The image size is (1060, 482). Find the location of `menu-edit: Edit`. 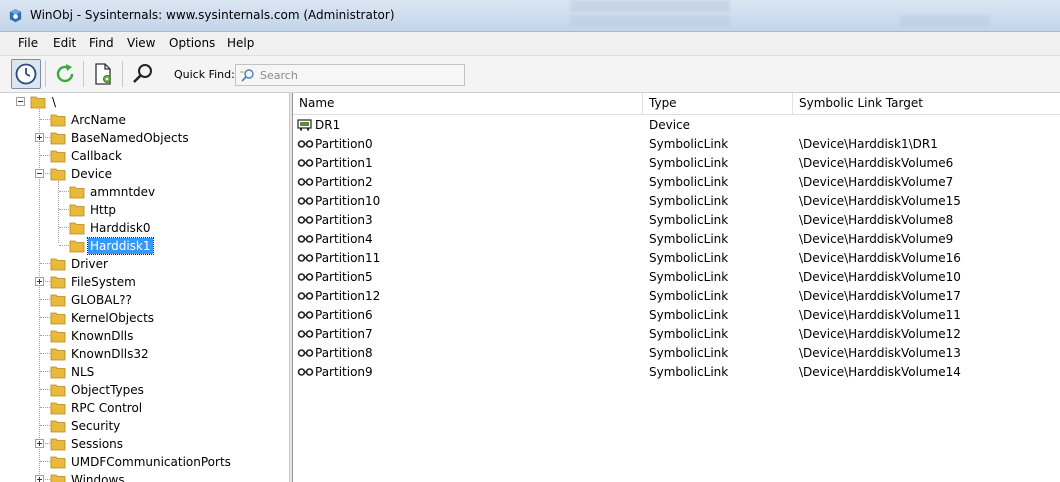

menu-edit: Edit is located at coordinates (64, 43).